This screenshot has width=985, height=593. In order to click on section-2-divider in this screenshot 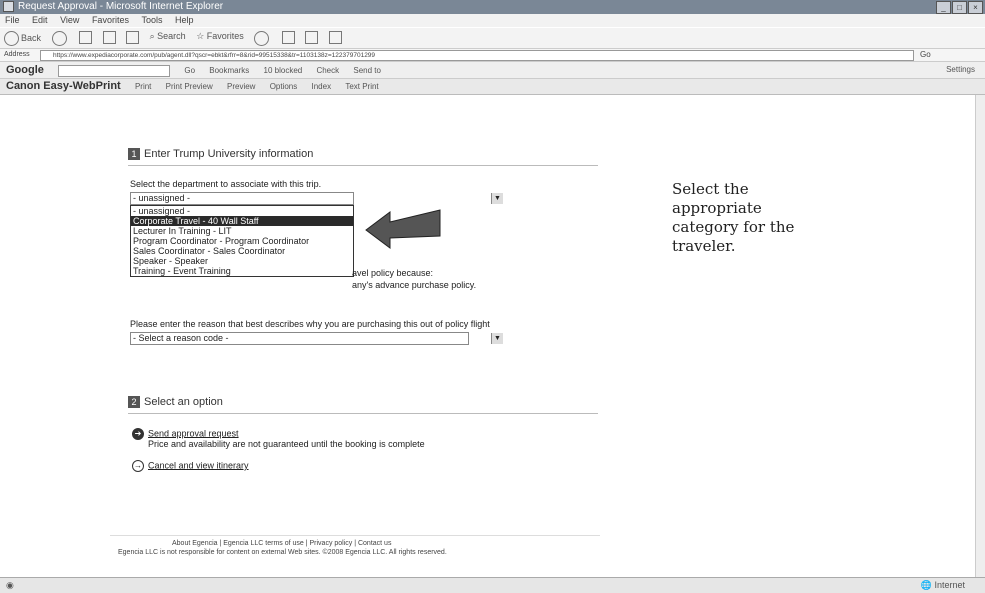, I will do `click(363, 413)`.